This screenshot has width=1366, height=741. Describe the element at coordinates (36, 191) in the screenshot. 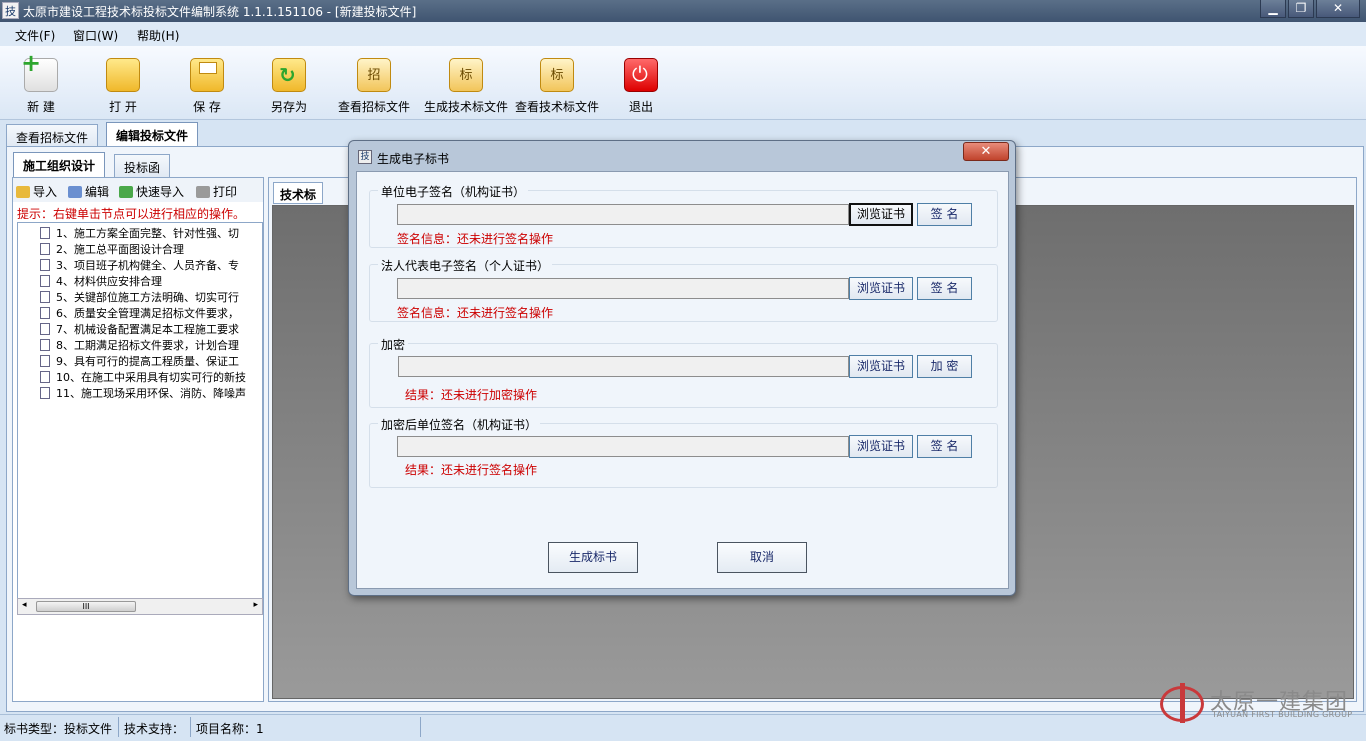

I see `import-button: 导入` at that location.